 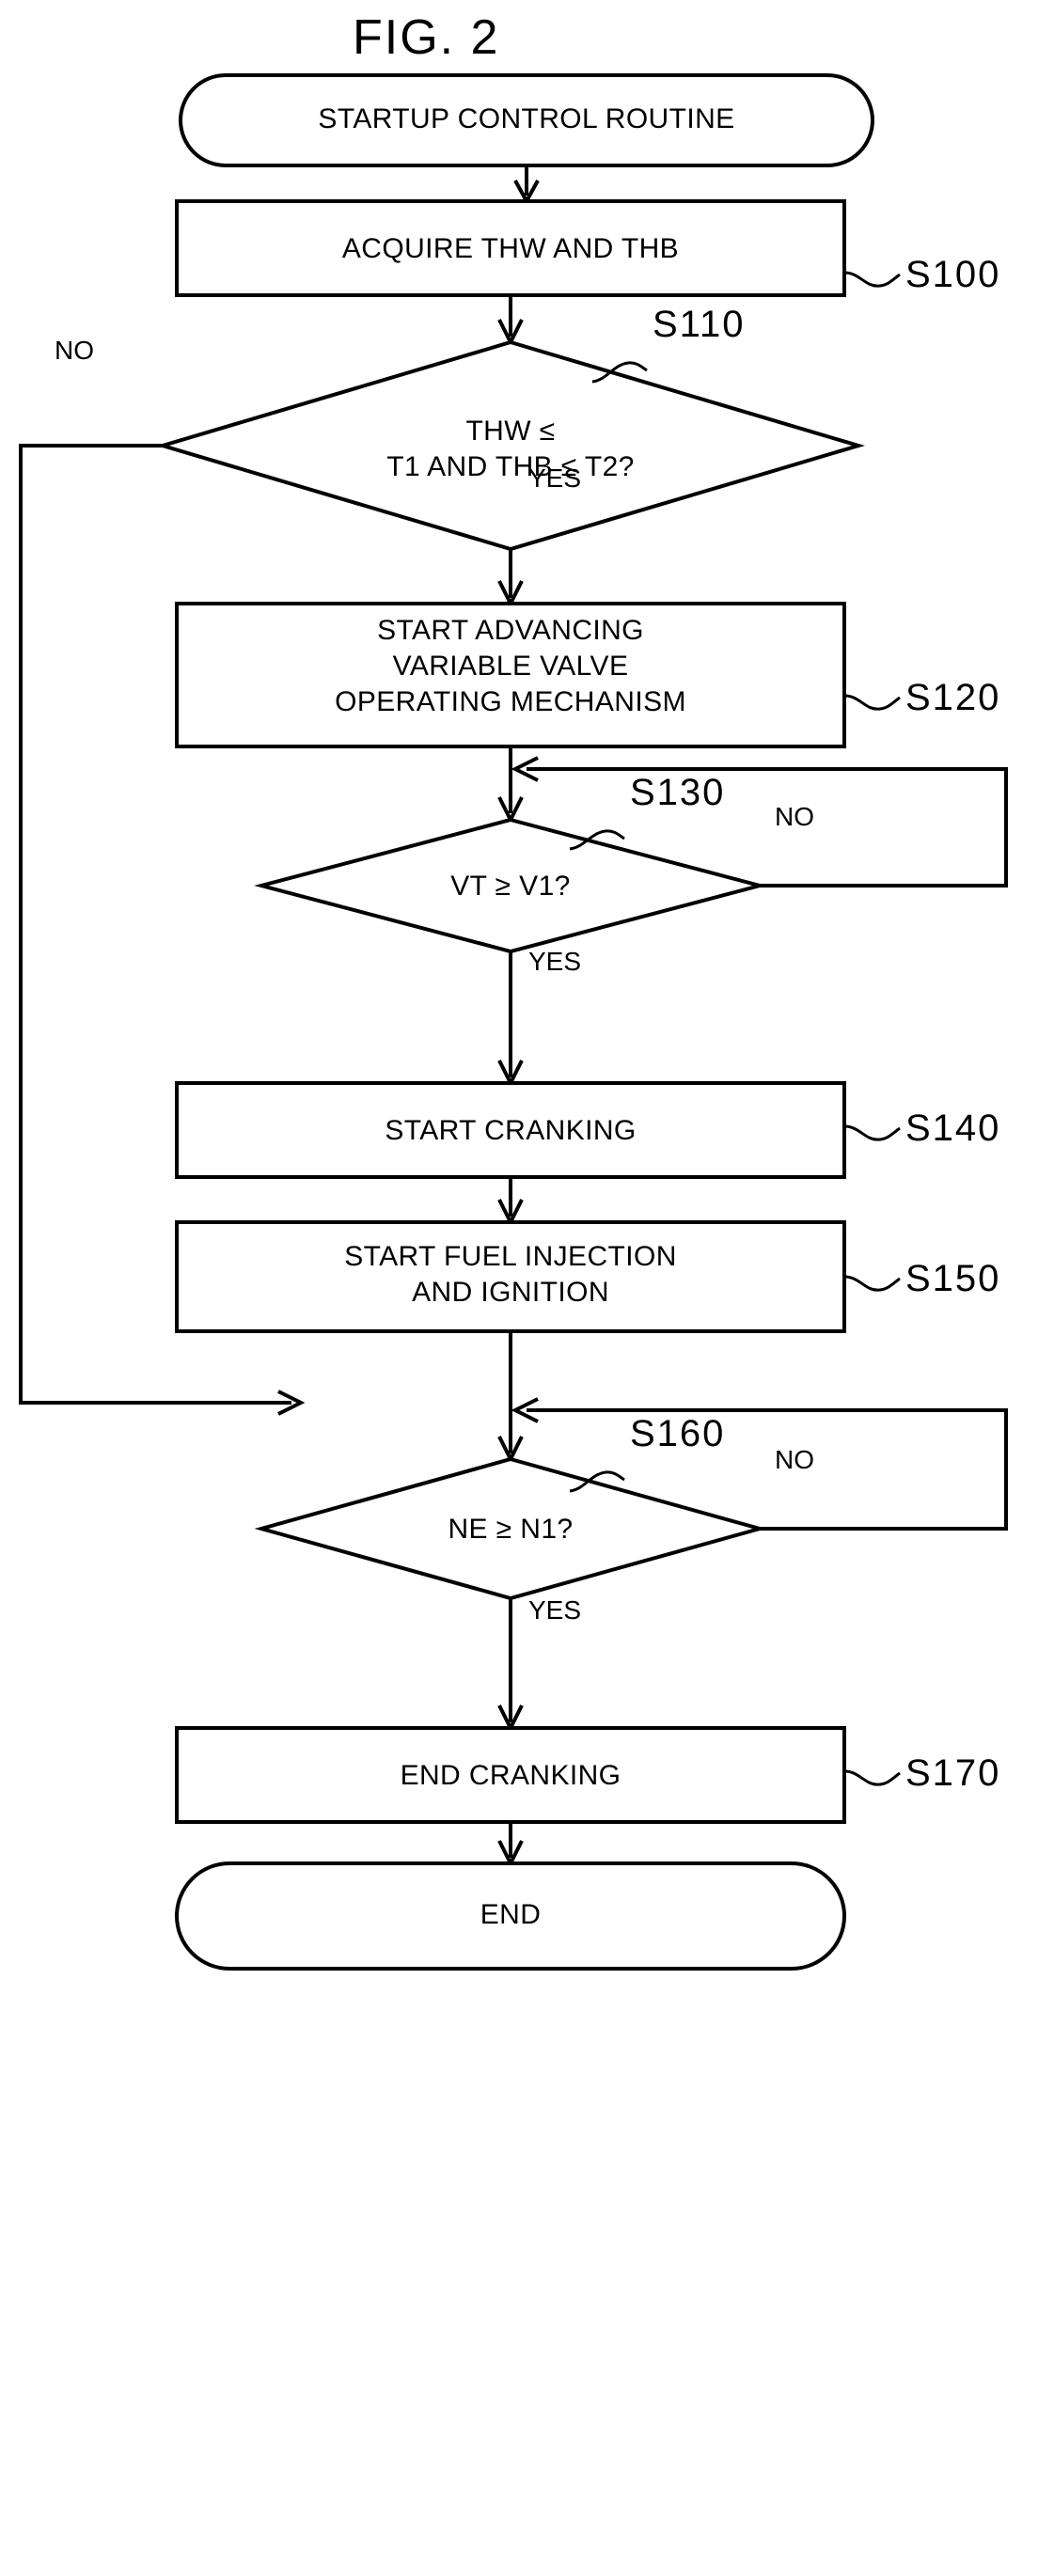 I want to click on s120-step-label: S120, so click(x=952, y=697).